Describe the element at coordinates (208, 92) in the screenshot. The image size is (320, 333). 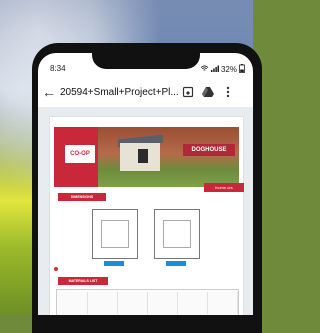
I see `drive-icon` at that location.